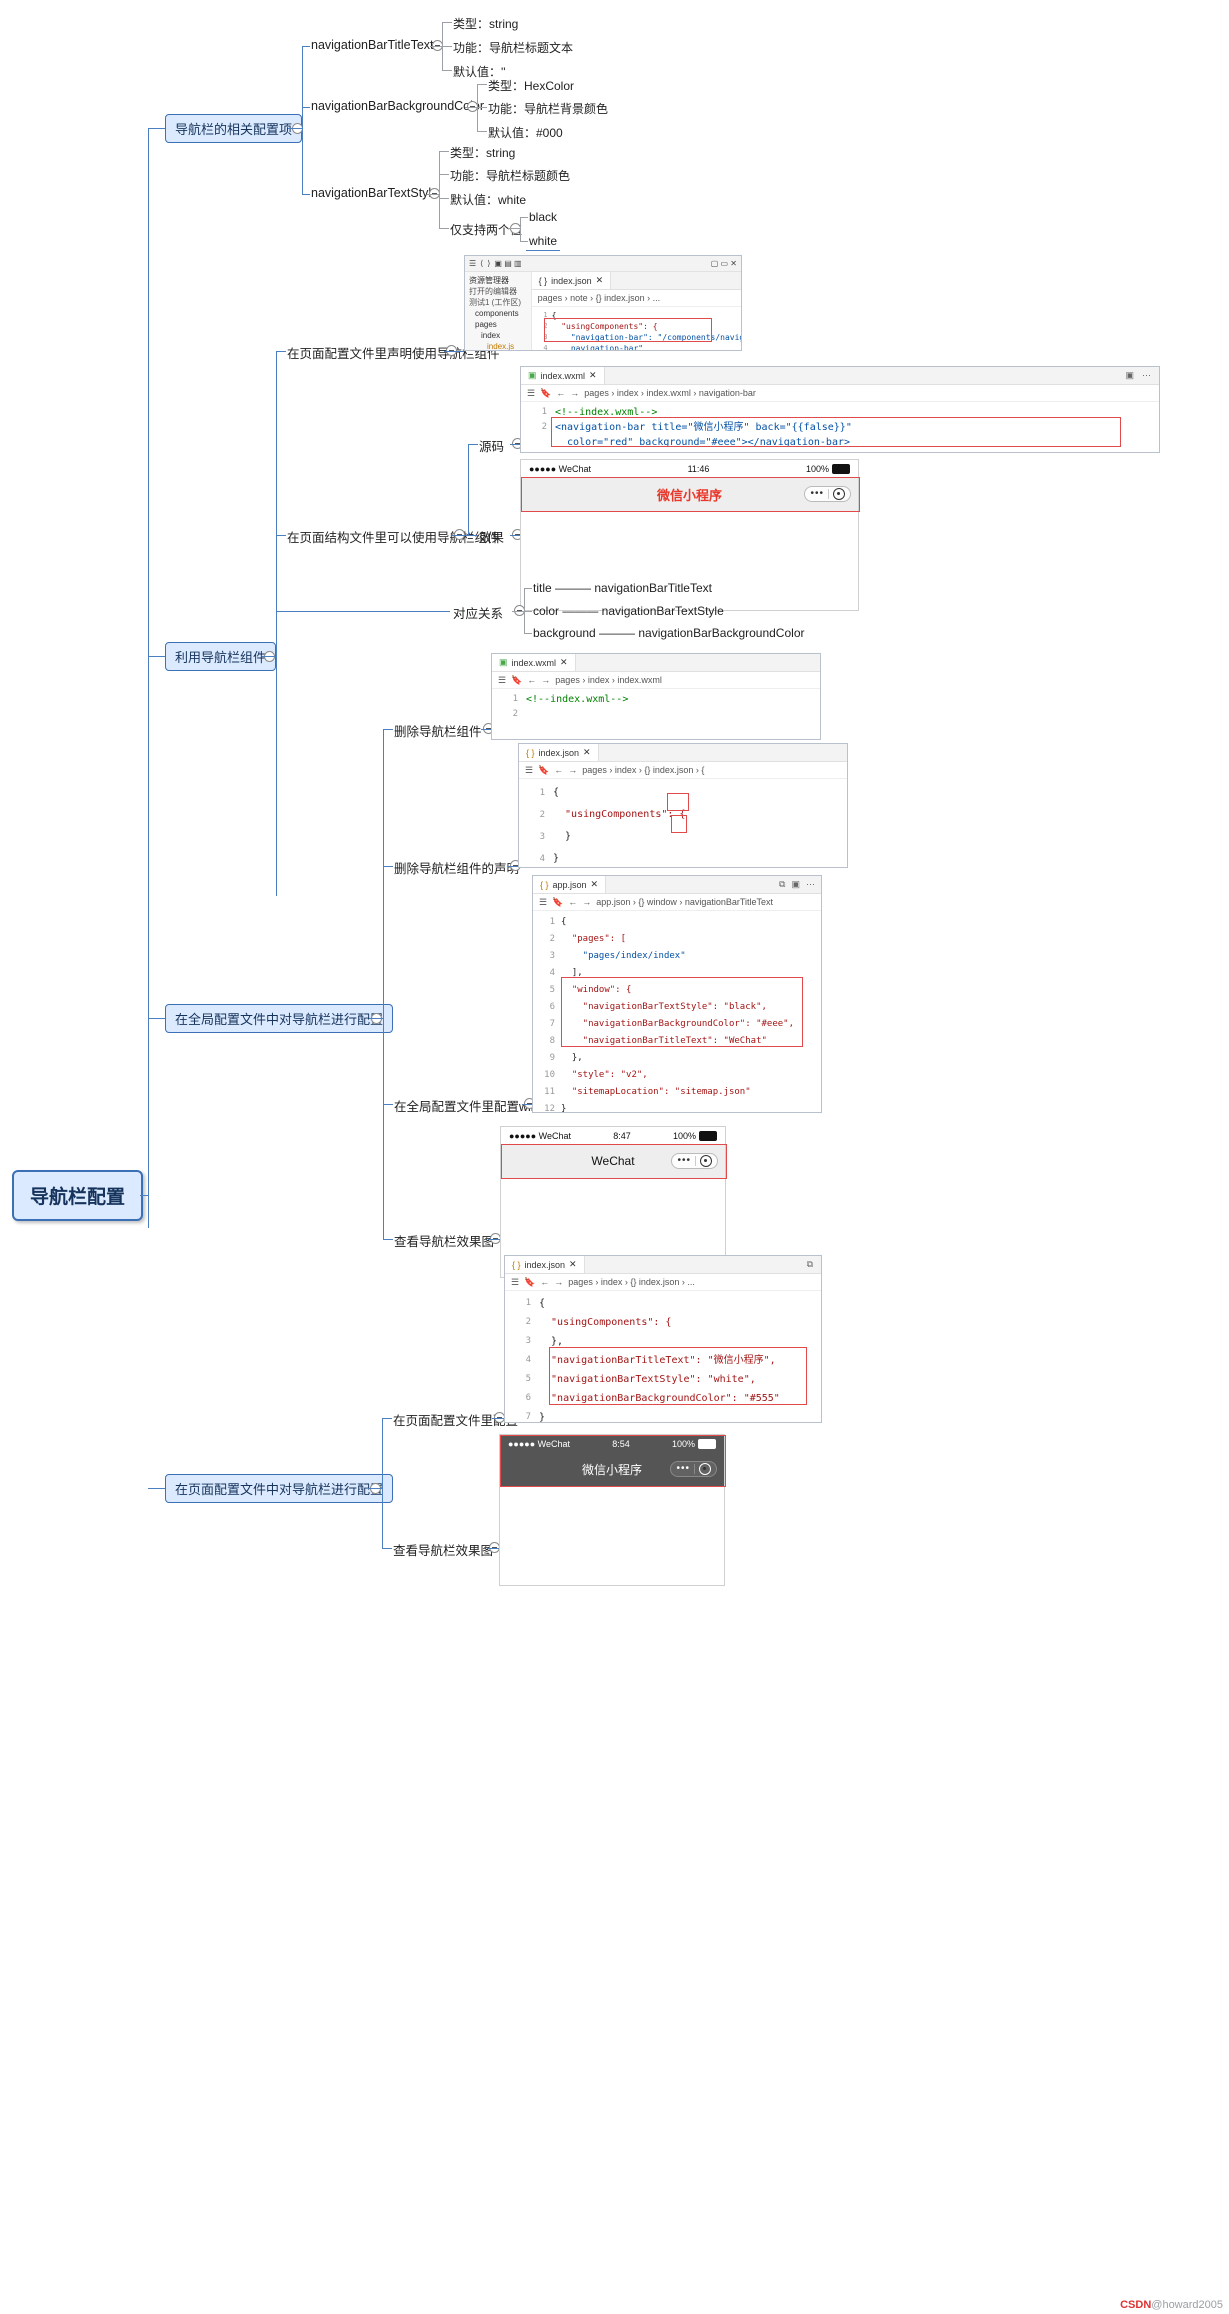  I want to click on sidebar-item-3: pages, so click(498, 324).